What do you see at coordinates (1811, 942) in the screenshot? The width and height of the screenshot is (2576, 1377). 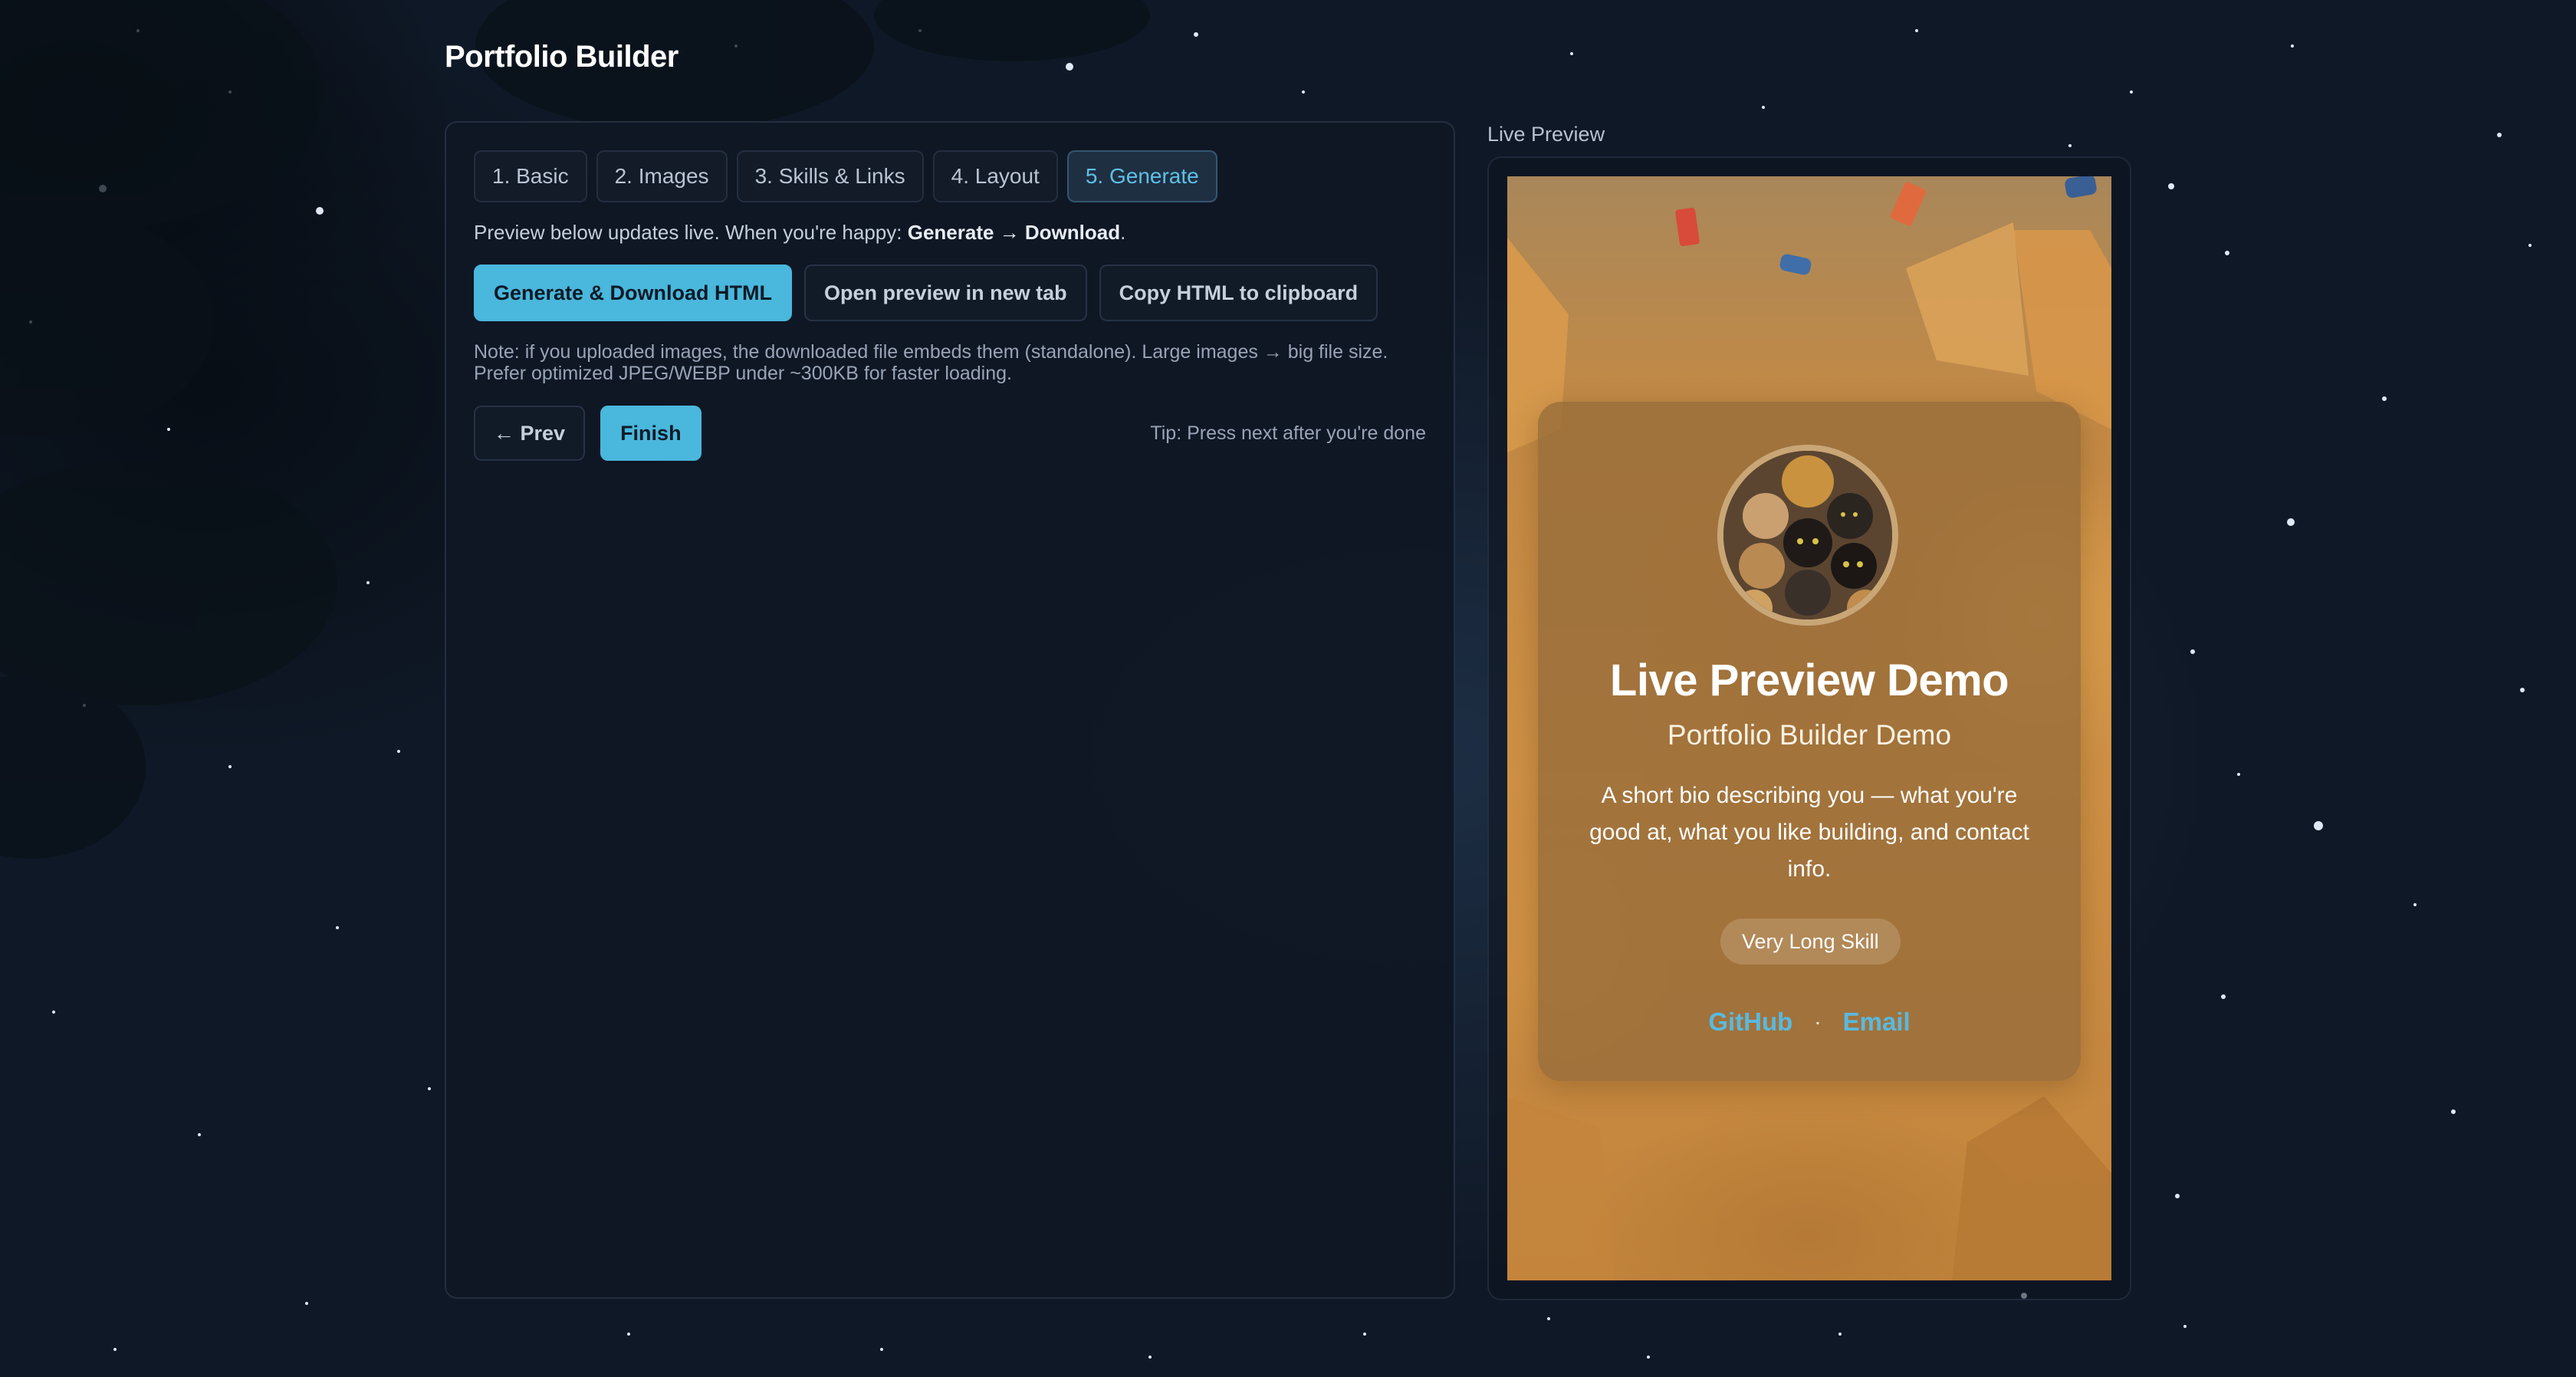 I see `skill-badge: Very Long Skill` at bounding box center [1811, 942].